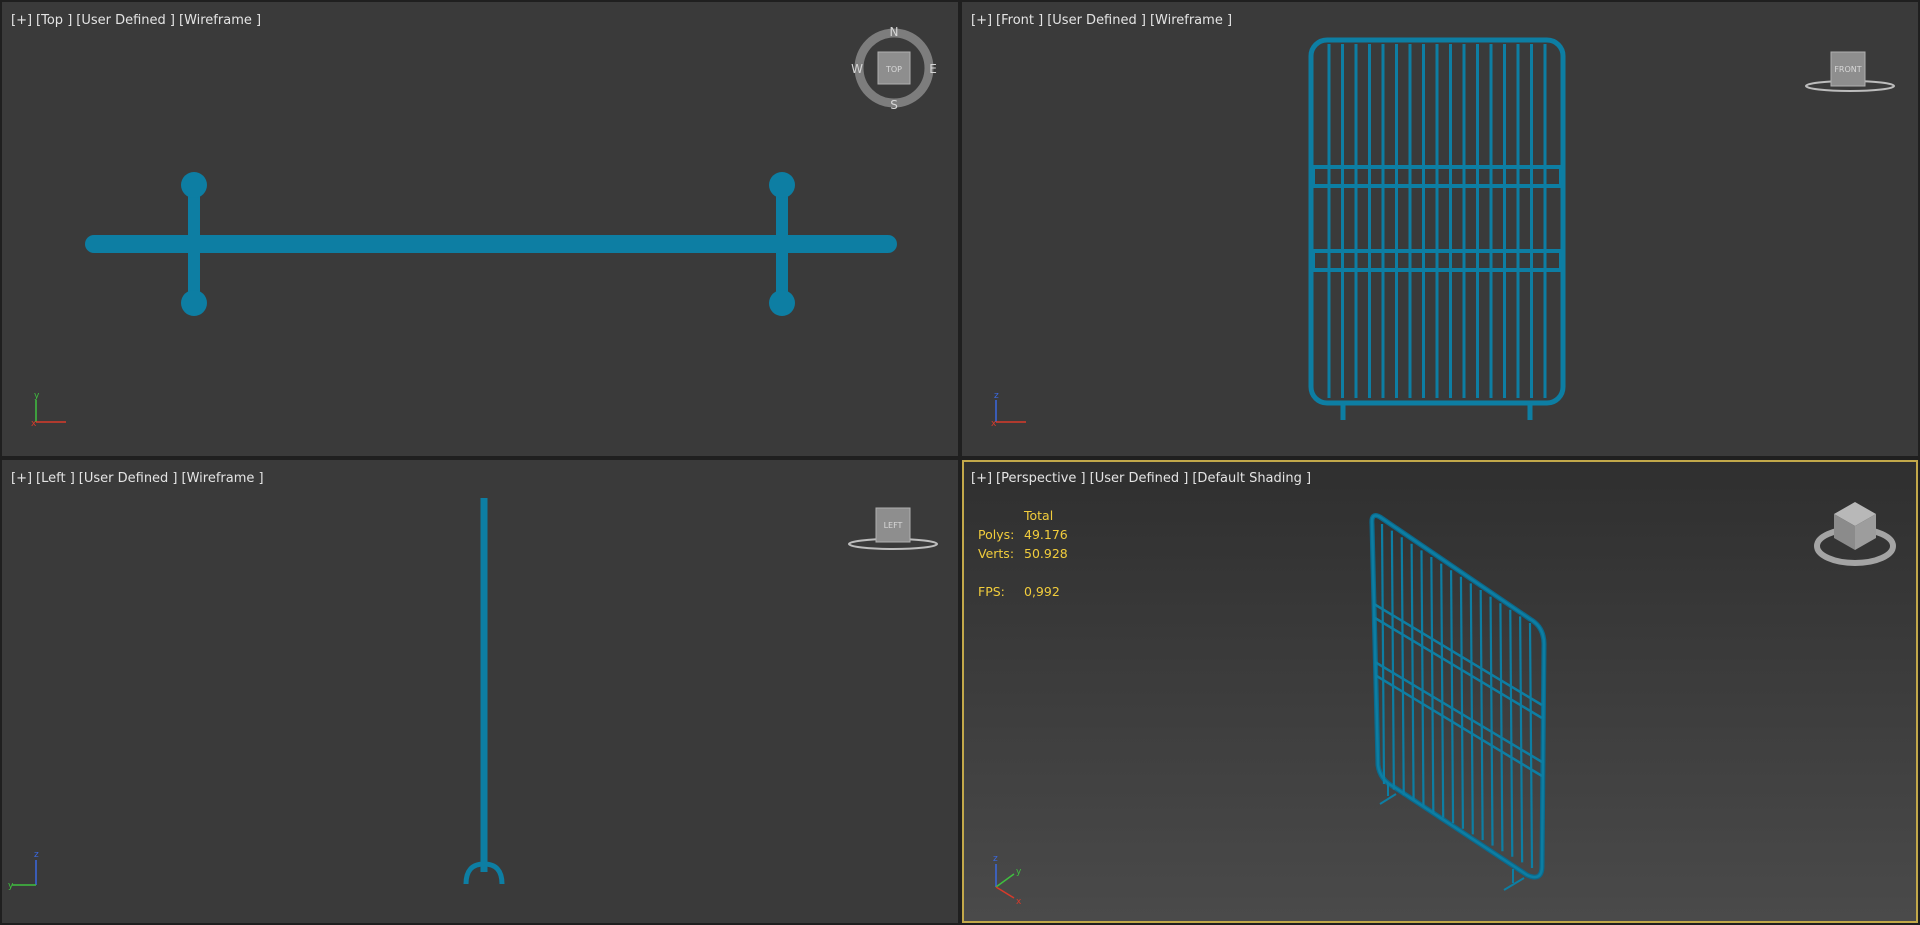 This screenshot has width=1920, height=925. I want to click on fence-left-wireframe, so click(484, 691).